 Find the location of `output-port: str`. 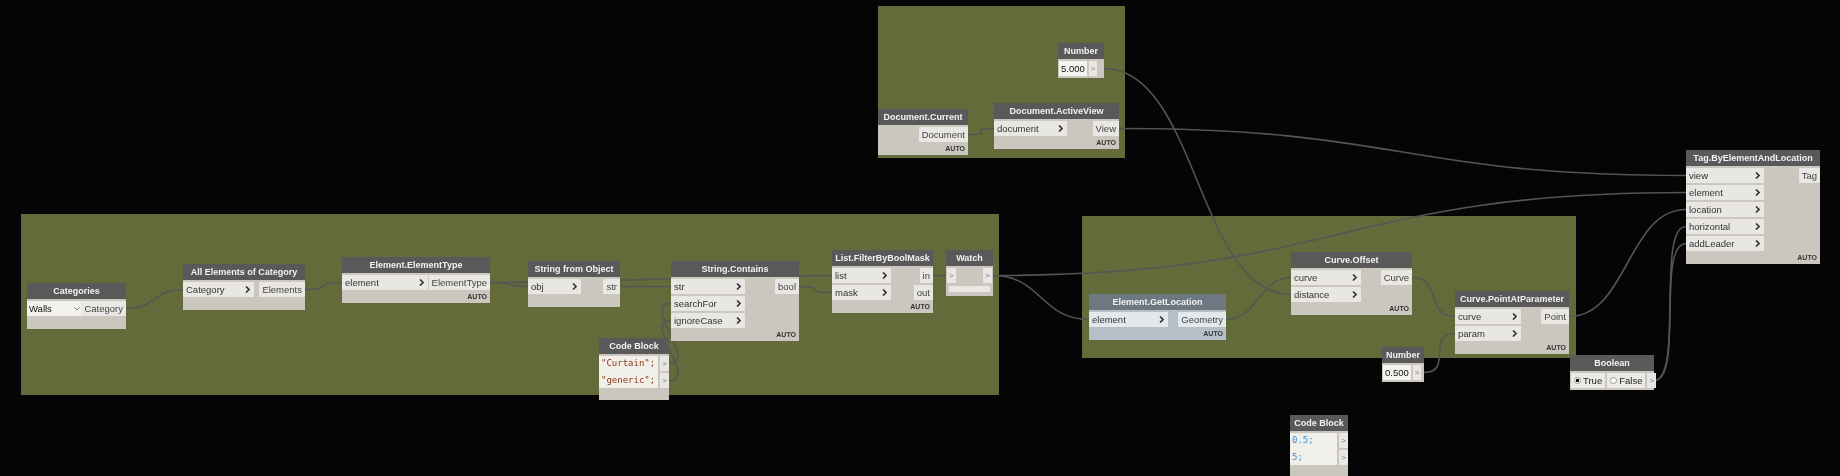

output-port: str is located at coordinates (611, 286).